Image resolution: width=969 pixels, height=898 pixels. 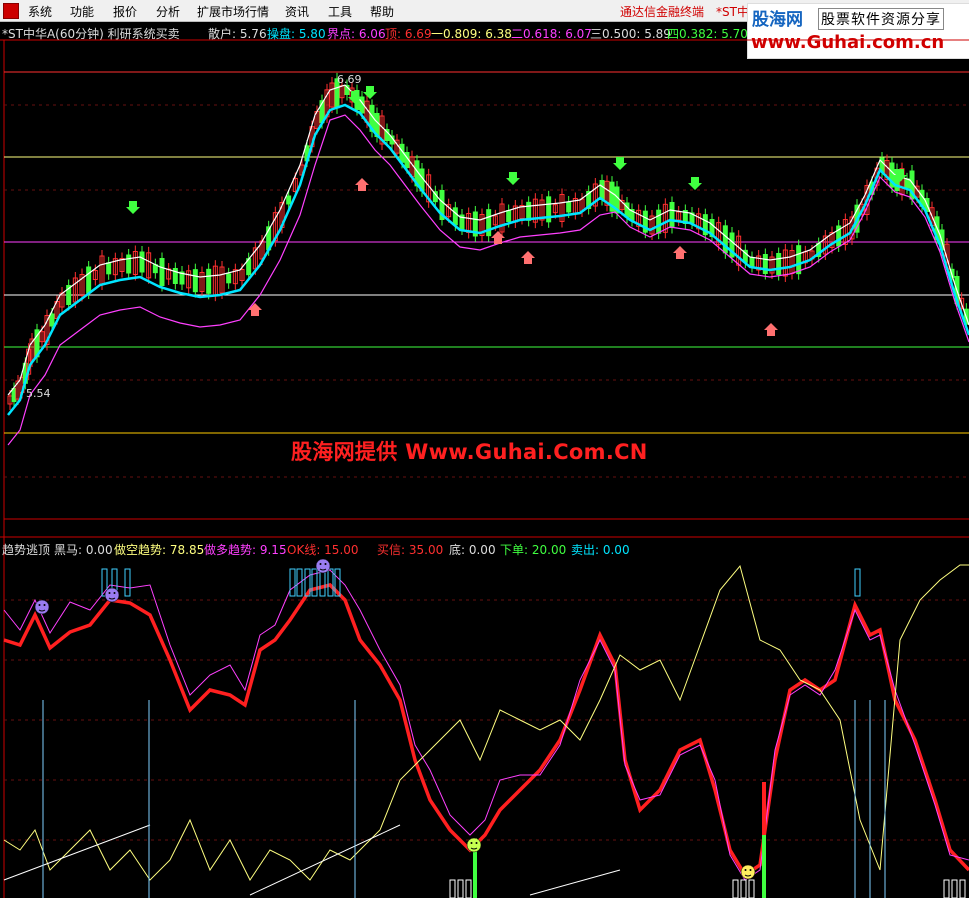 What do you see at coordinates (472, 550) in the screenshot?
I see `sub-indicator: 底: 0.00` at bounding box center [472, 550].